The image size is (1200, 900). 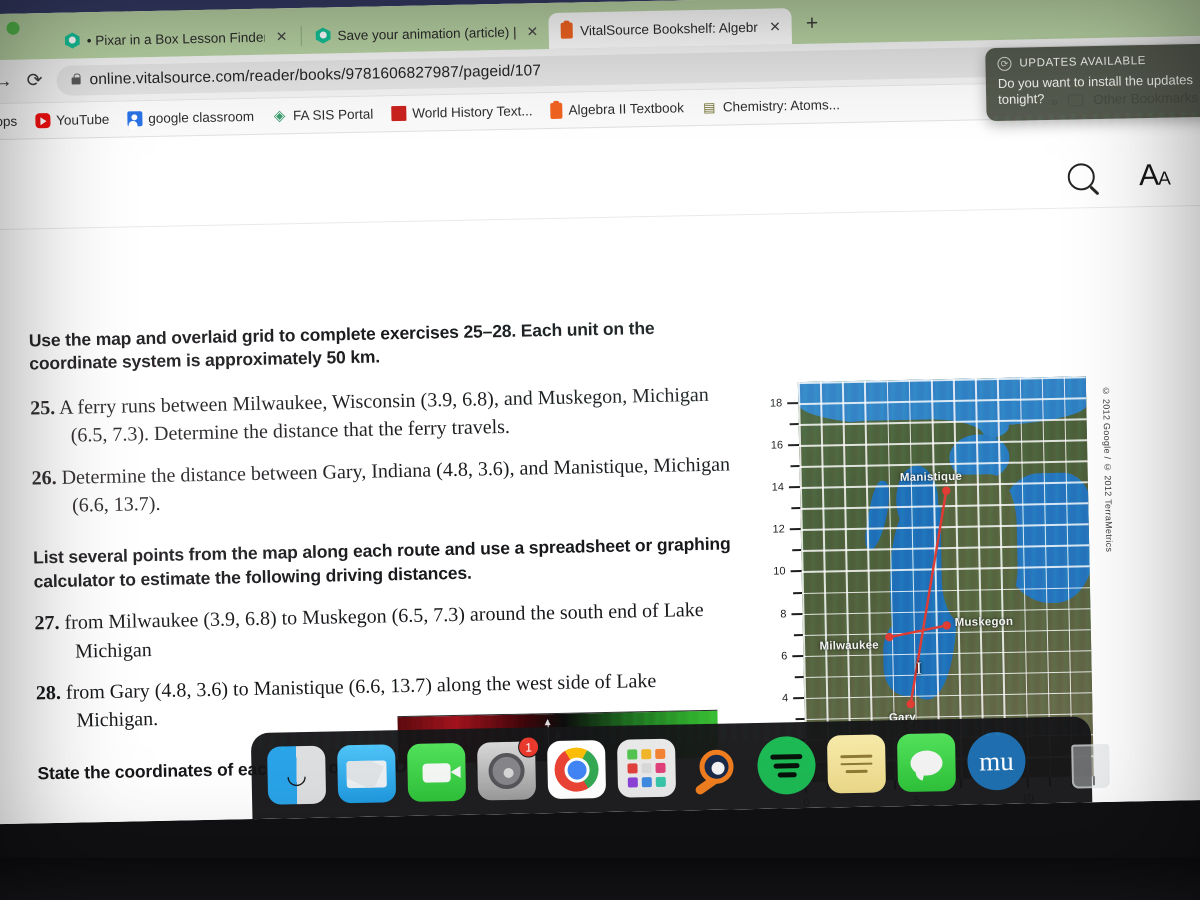 I want to click on bookmark-ops: ops, so click(x=13, y=122).